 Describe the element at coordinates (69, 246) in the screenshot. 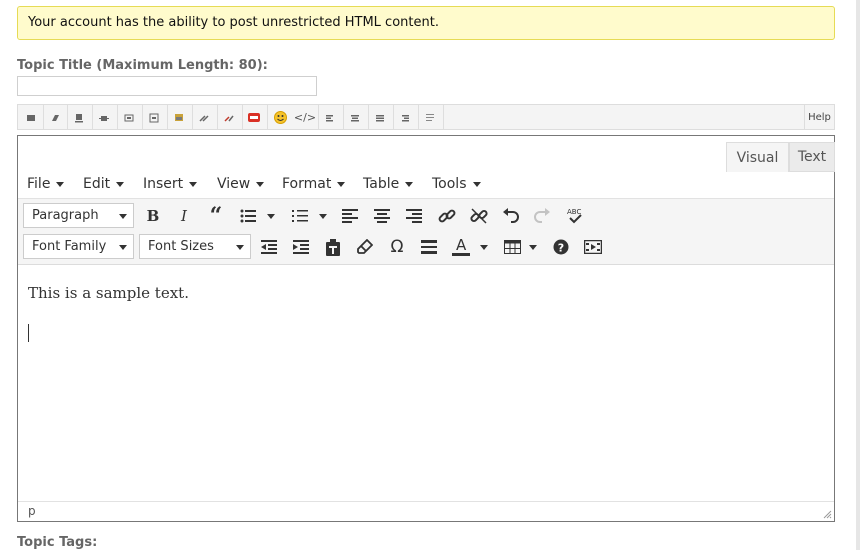

I see `font-family-select-value: Font Family` at that location.